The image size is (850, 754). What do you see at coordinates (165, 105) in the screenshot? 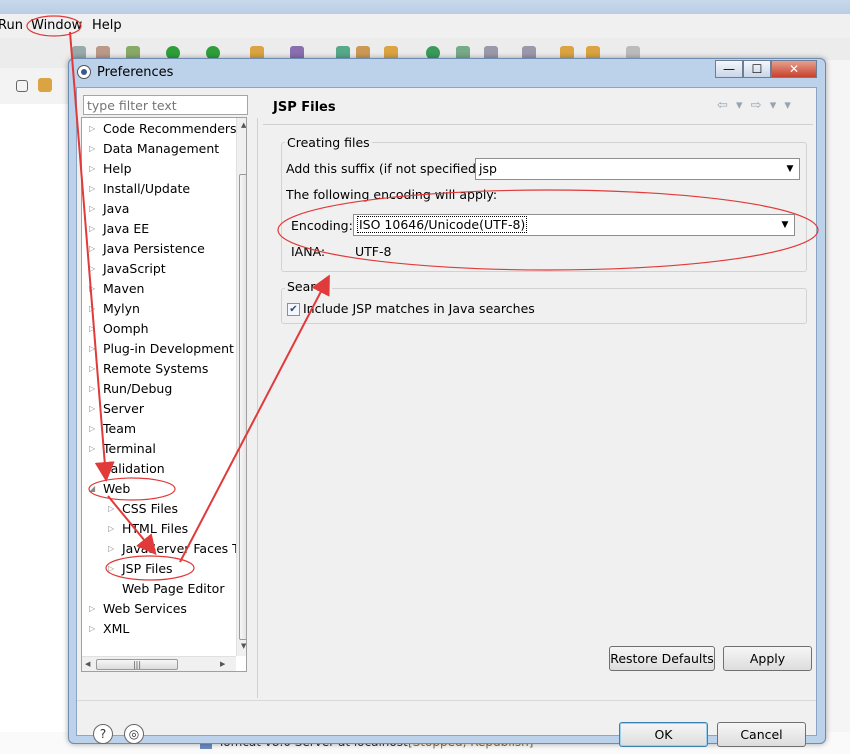
I see `filter-input` at bounding box center [165, 105].